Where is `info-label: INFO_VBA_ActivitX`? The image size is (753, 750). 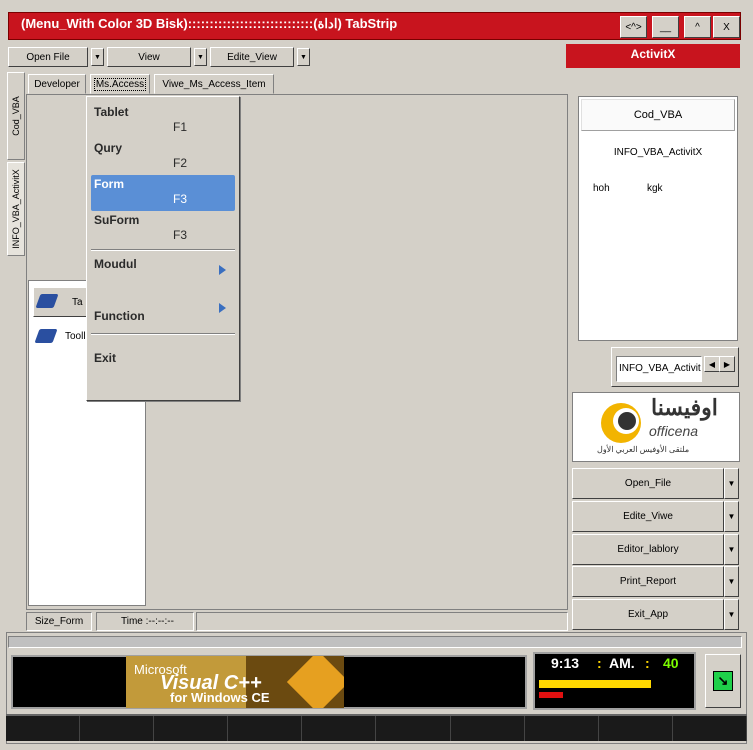 info-label: INFO_VBA_ActivitX is located at coordinates (658, 152).